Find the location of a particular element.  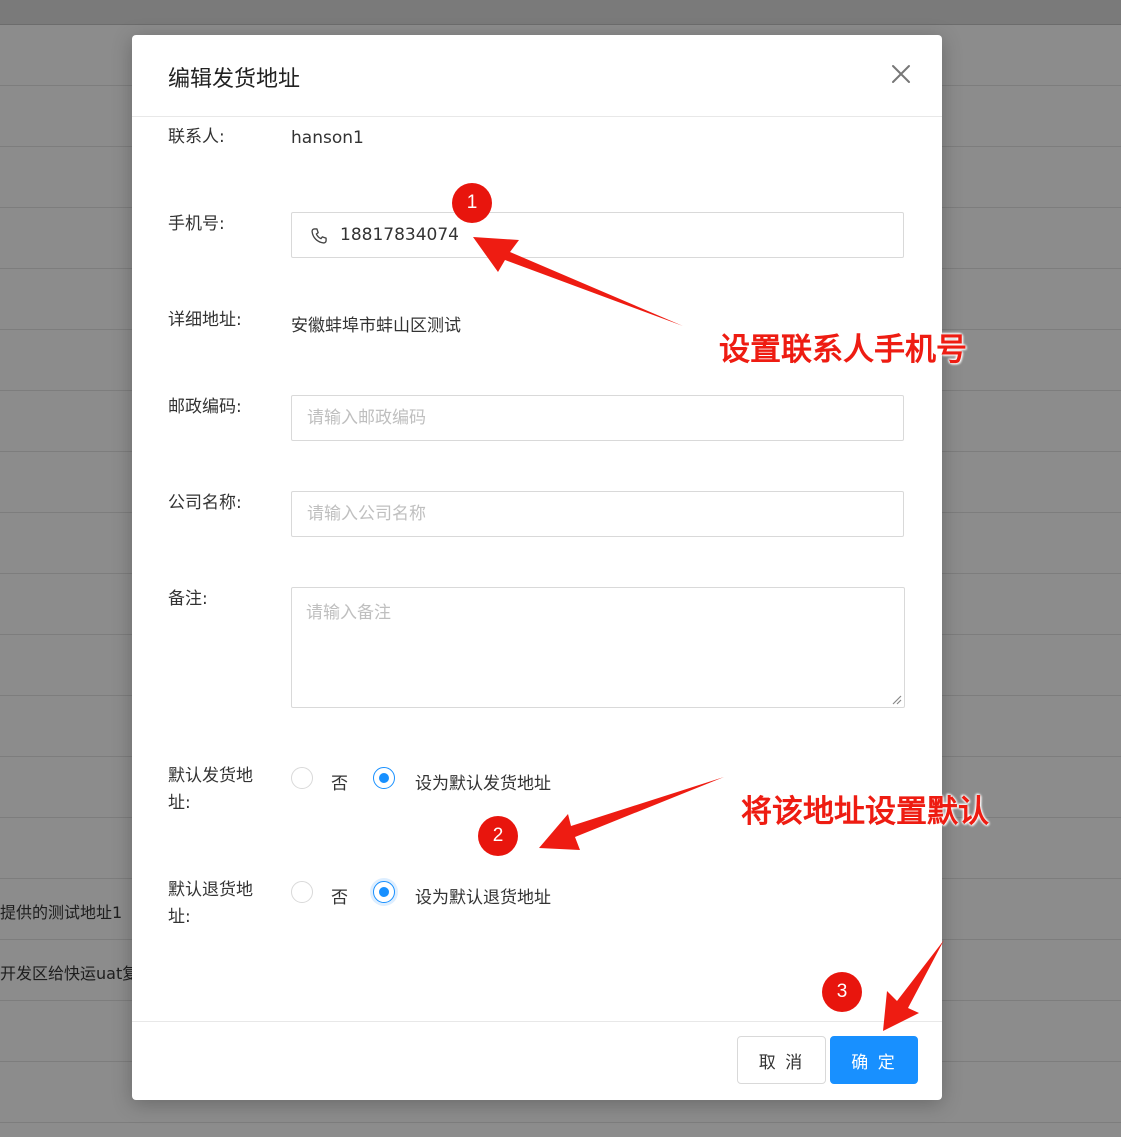

default-return-radio-yes is located at coordinates (384, 892).